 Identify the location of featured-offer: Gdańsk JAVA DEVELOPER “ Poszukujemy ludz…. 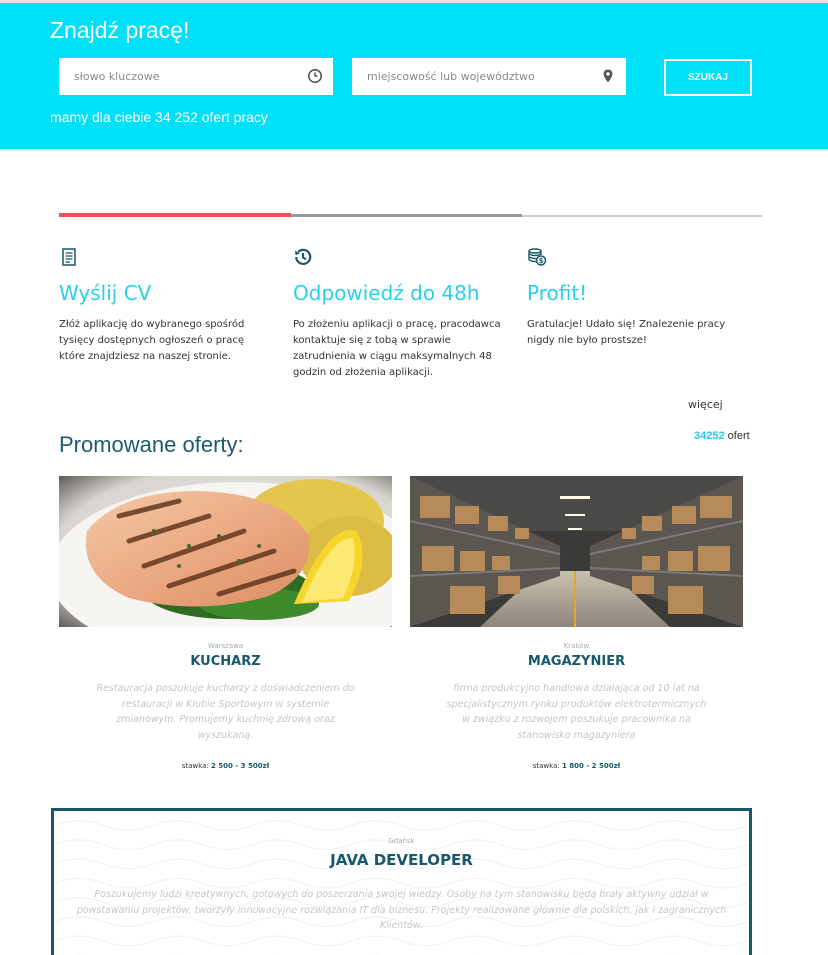
(401, 881).